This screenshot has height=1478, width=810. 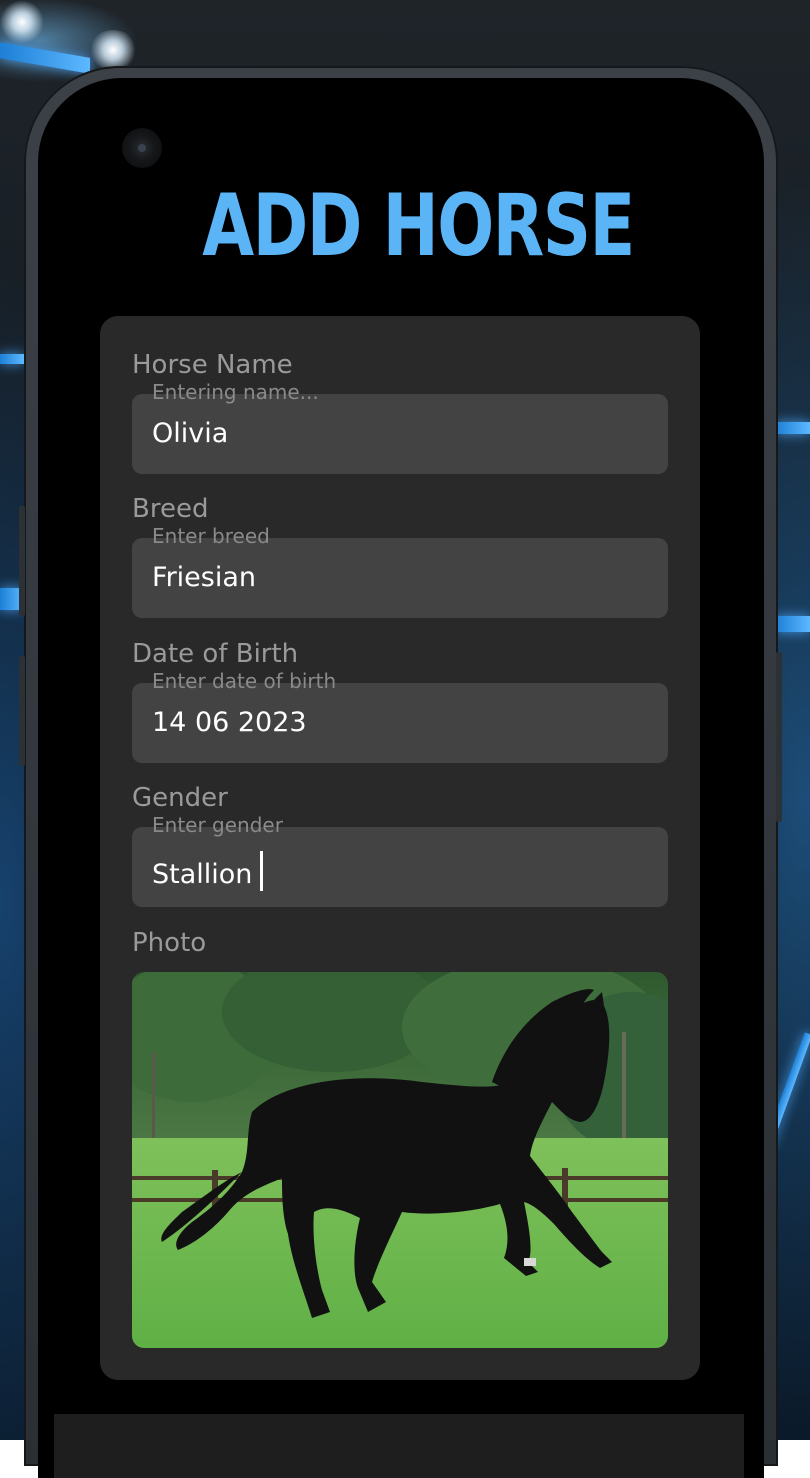 I want to click on power-button, so click(x=22, y=711).